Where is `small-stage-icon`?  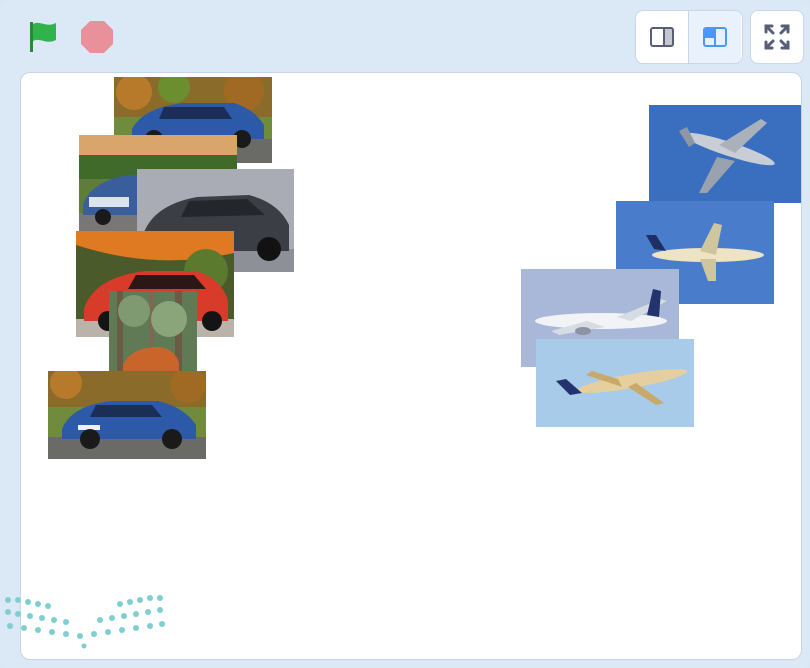 small-stage-icon is located at coordinates (662, 37).